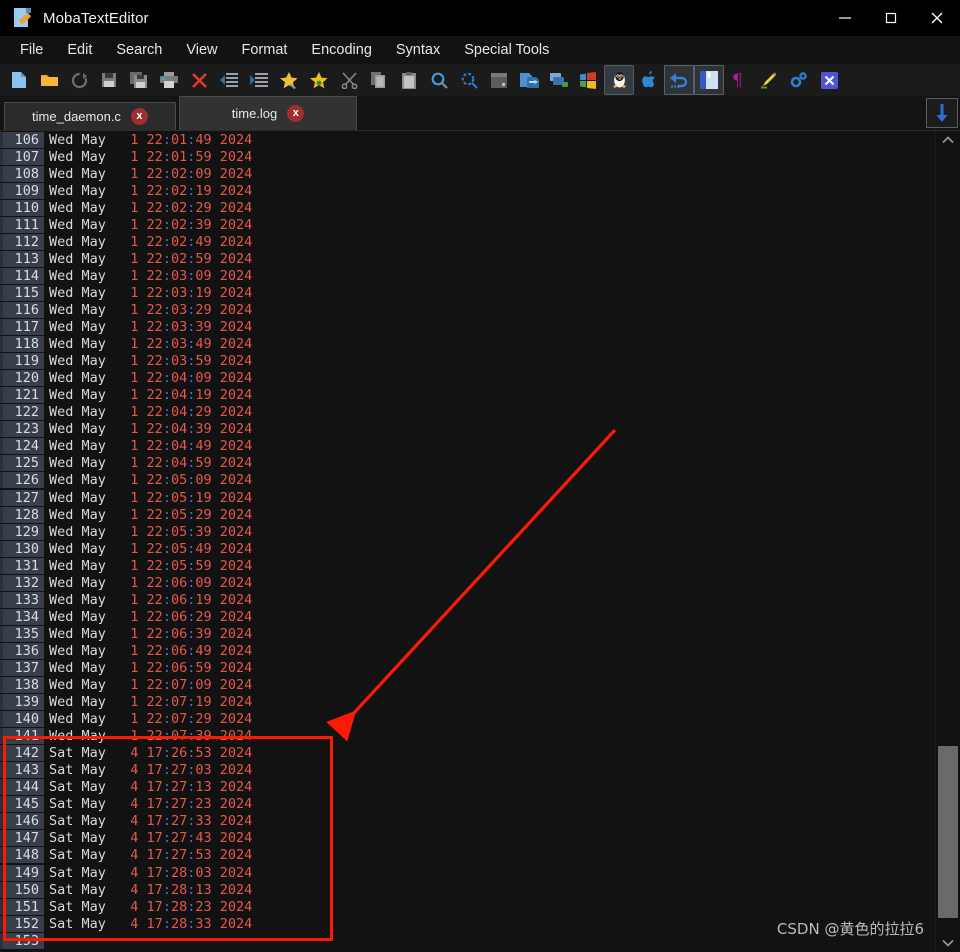  Describe the element at coordinates (468, 804) in the screenshot. I see `code-line: 145 Sat May 4 17:27:23 2024` at that location.